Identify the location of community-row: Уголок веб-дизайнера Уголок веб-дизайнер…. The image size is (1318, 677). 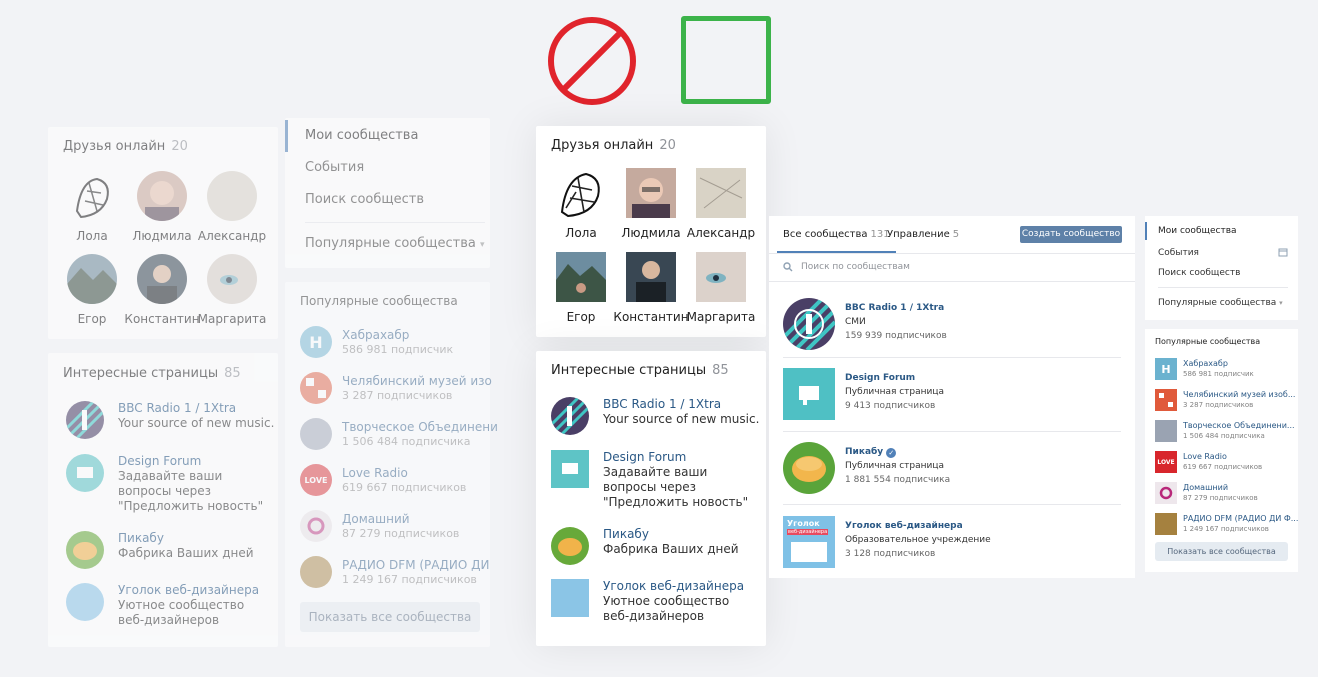
(887, 542).